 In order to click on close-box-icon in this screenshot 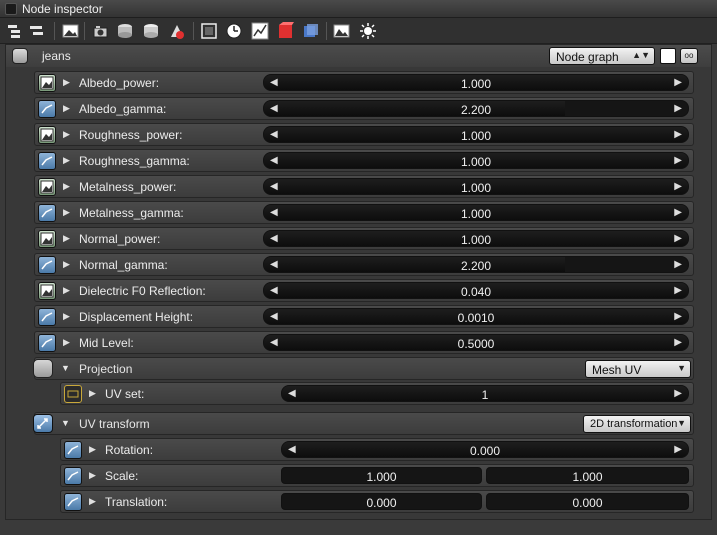, I will do `click(11, 9)`.